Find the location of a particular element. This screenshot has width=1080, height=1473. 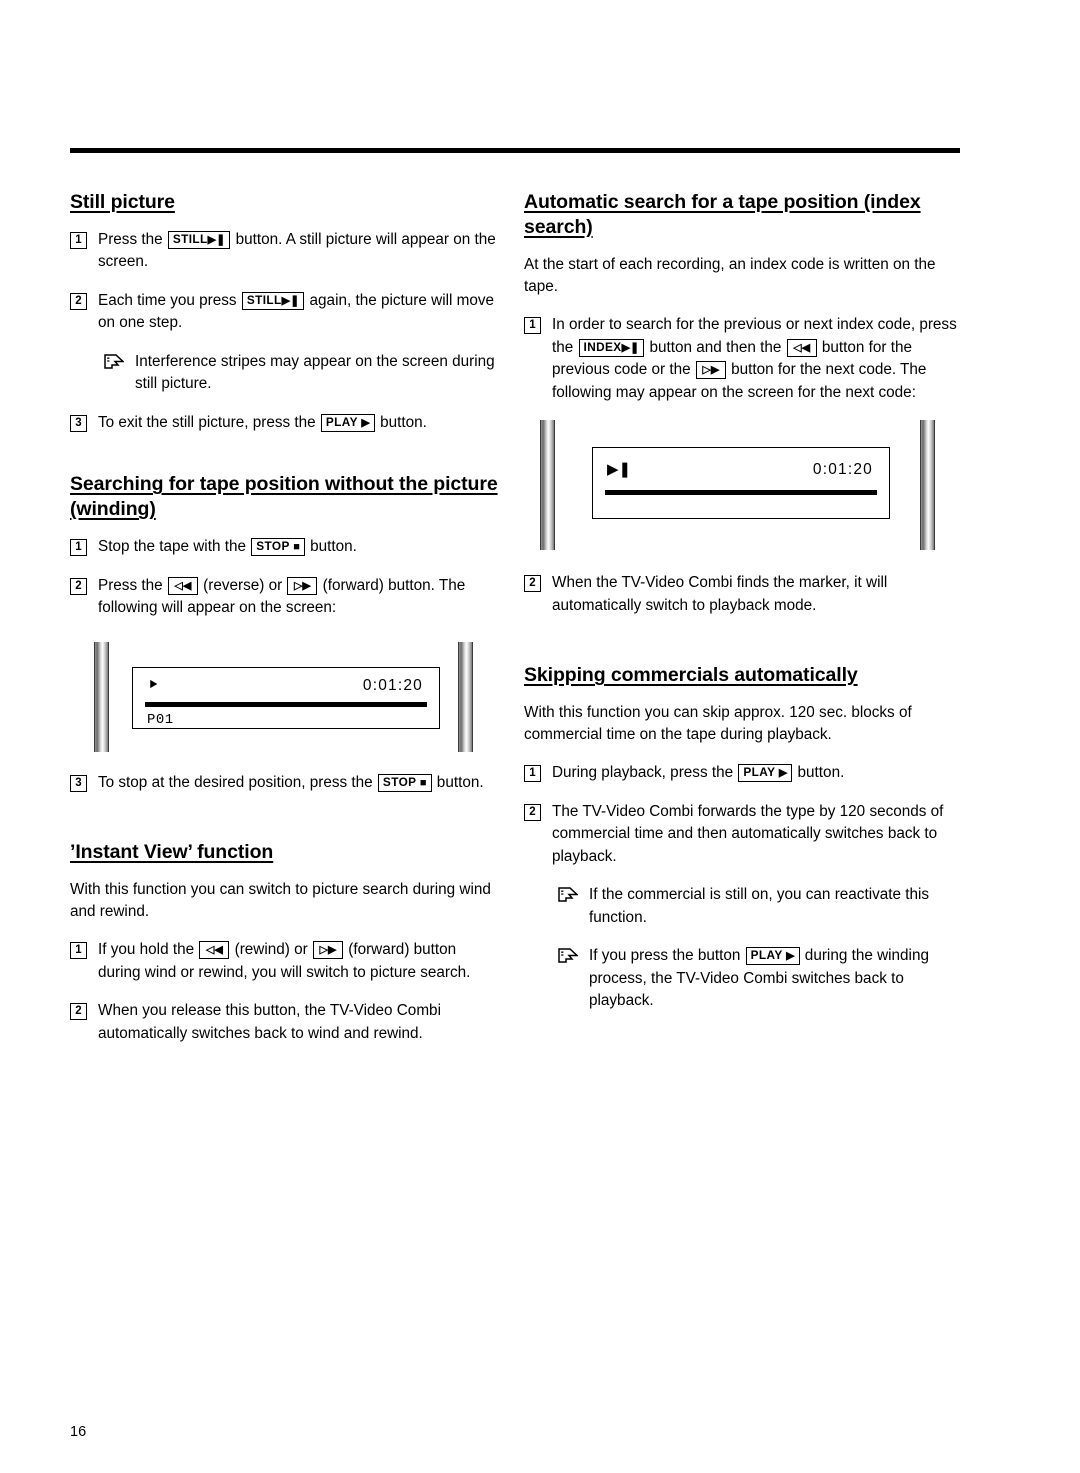

step-wind-1: 1 Stop the tape with the STOP ■ button. is located at coordinates (285, 547).